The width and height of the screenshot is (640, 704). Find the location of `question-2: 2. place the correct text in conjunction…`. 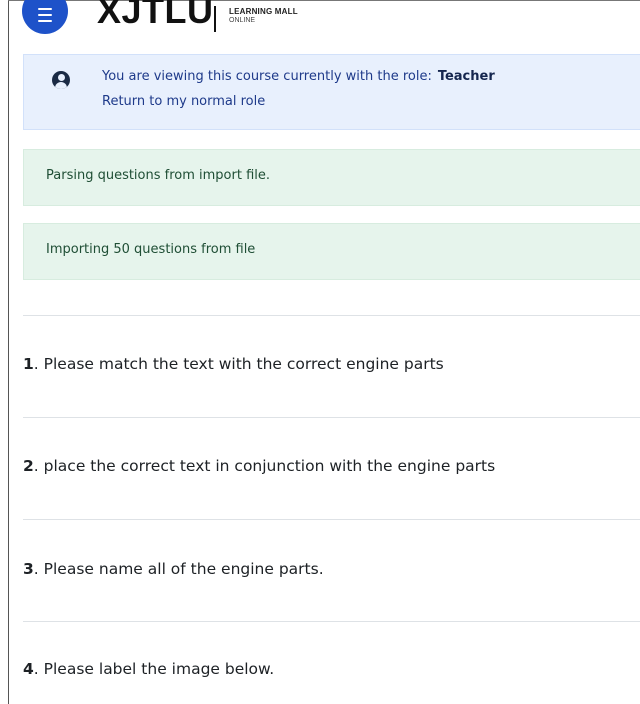

question-2: 2. place the correct text in conjunction… is located at coordinates (259, 466).